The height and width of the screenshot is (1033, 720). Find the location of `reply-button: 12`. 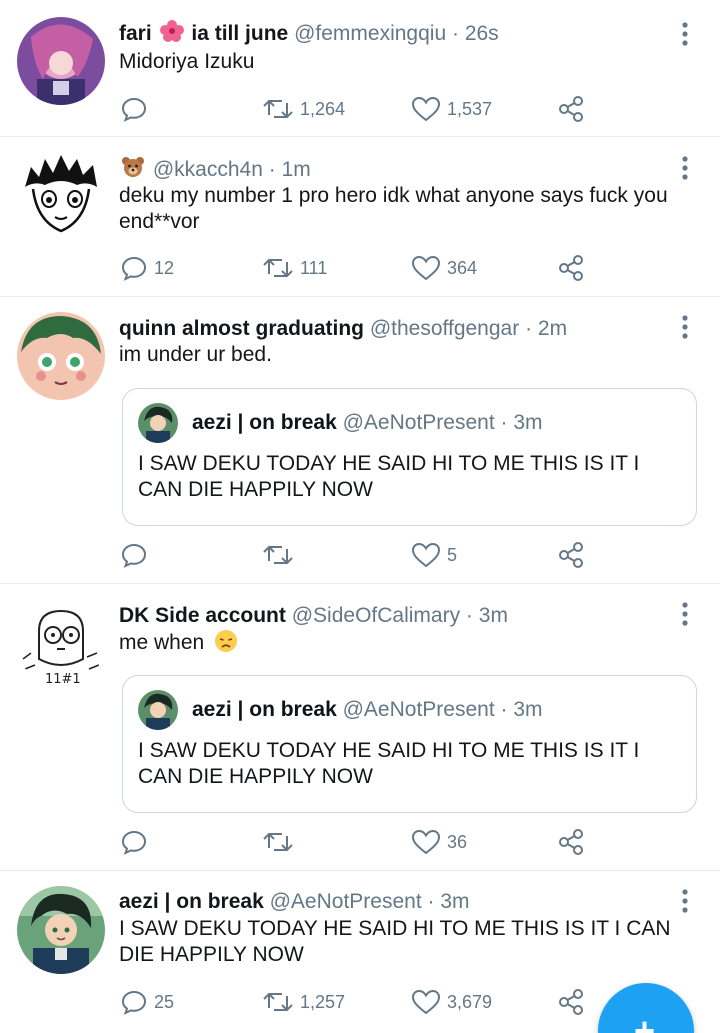

reply-button: 12 is located at coordinates (147, 268).